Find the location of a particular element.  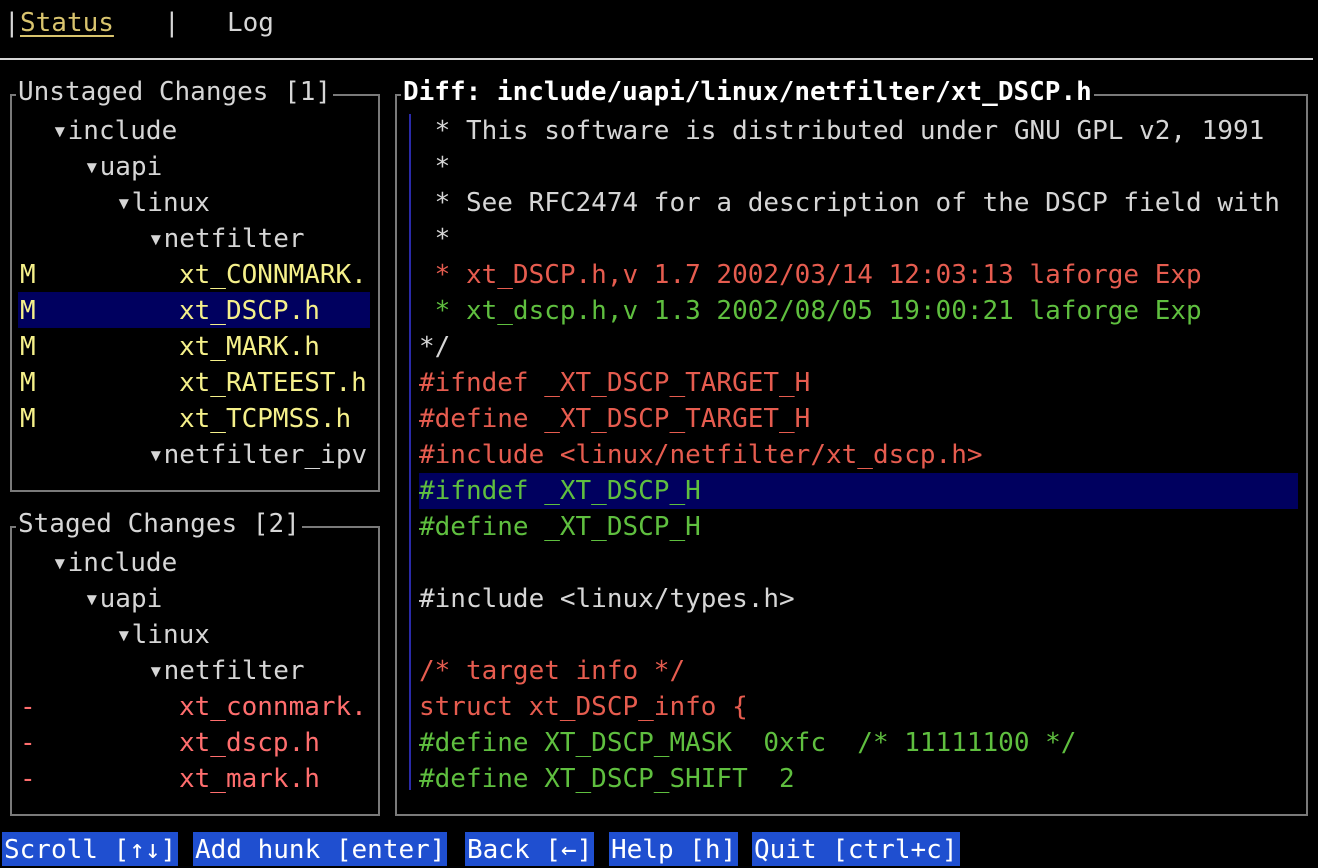

diff-line-removed: #ifndef _XT_DSCP_TARGET_H is located at coordinates (615, 383).